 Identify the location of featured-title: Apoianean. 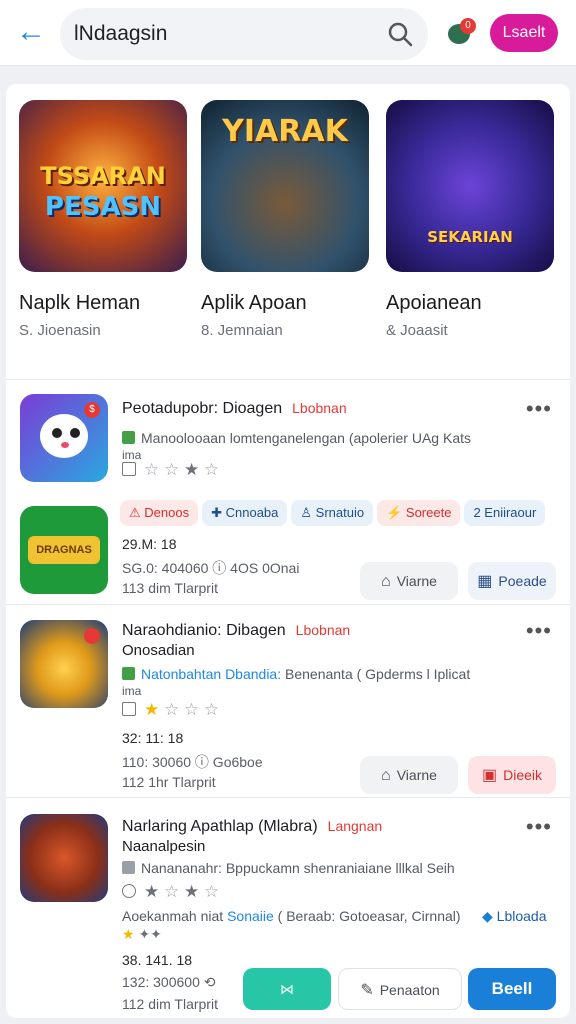
(434, 303).